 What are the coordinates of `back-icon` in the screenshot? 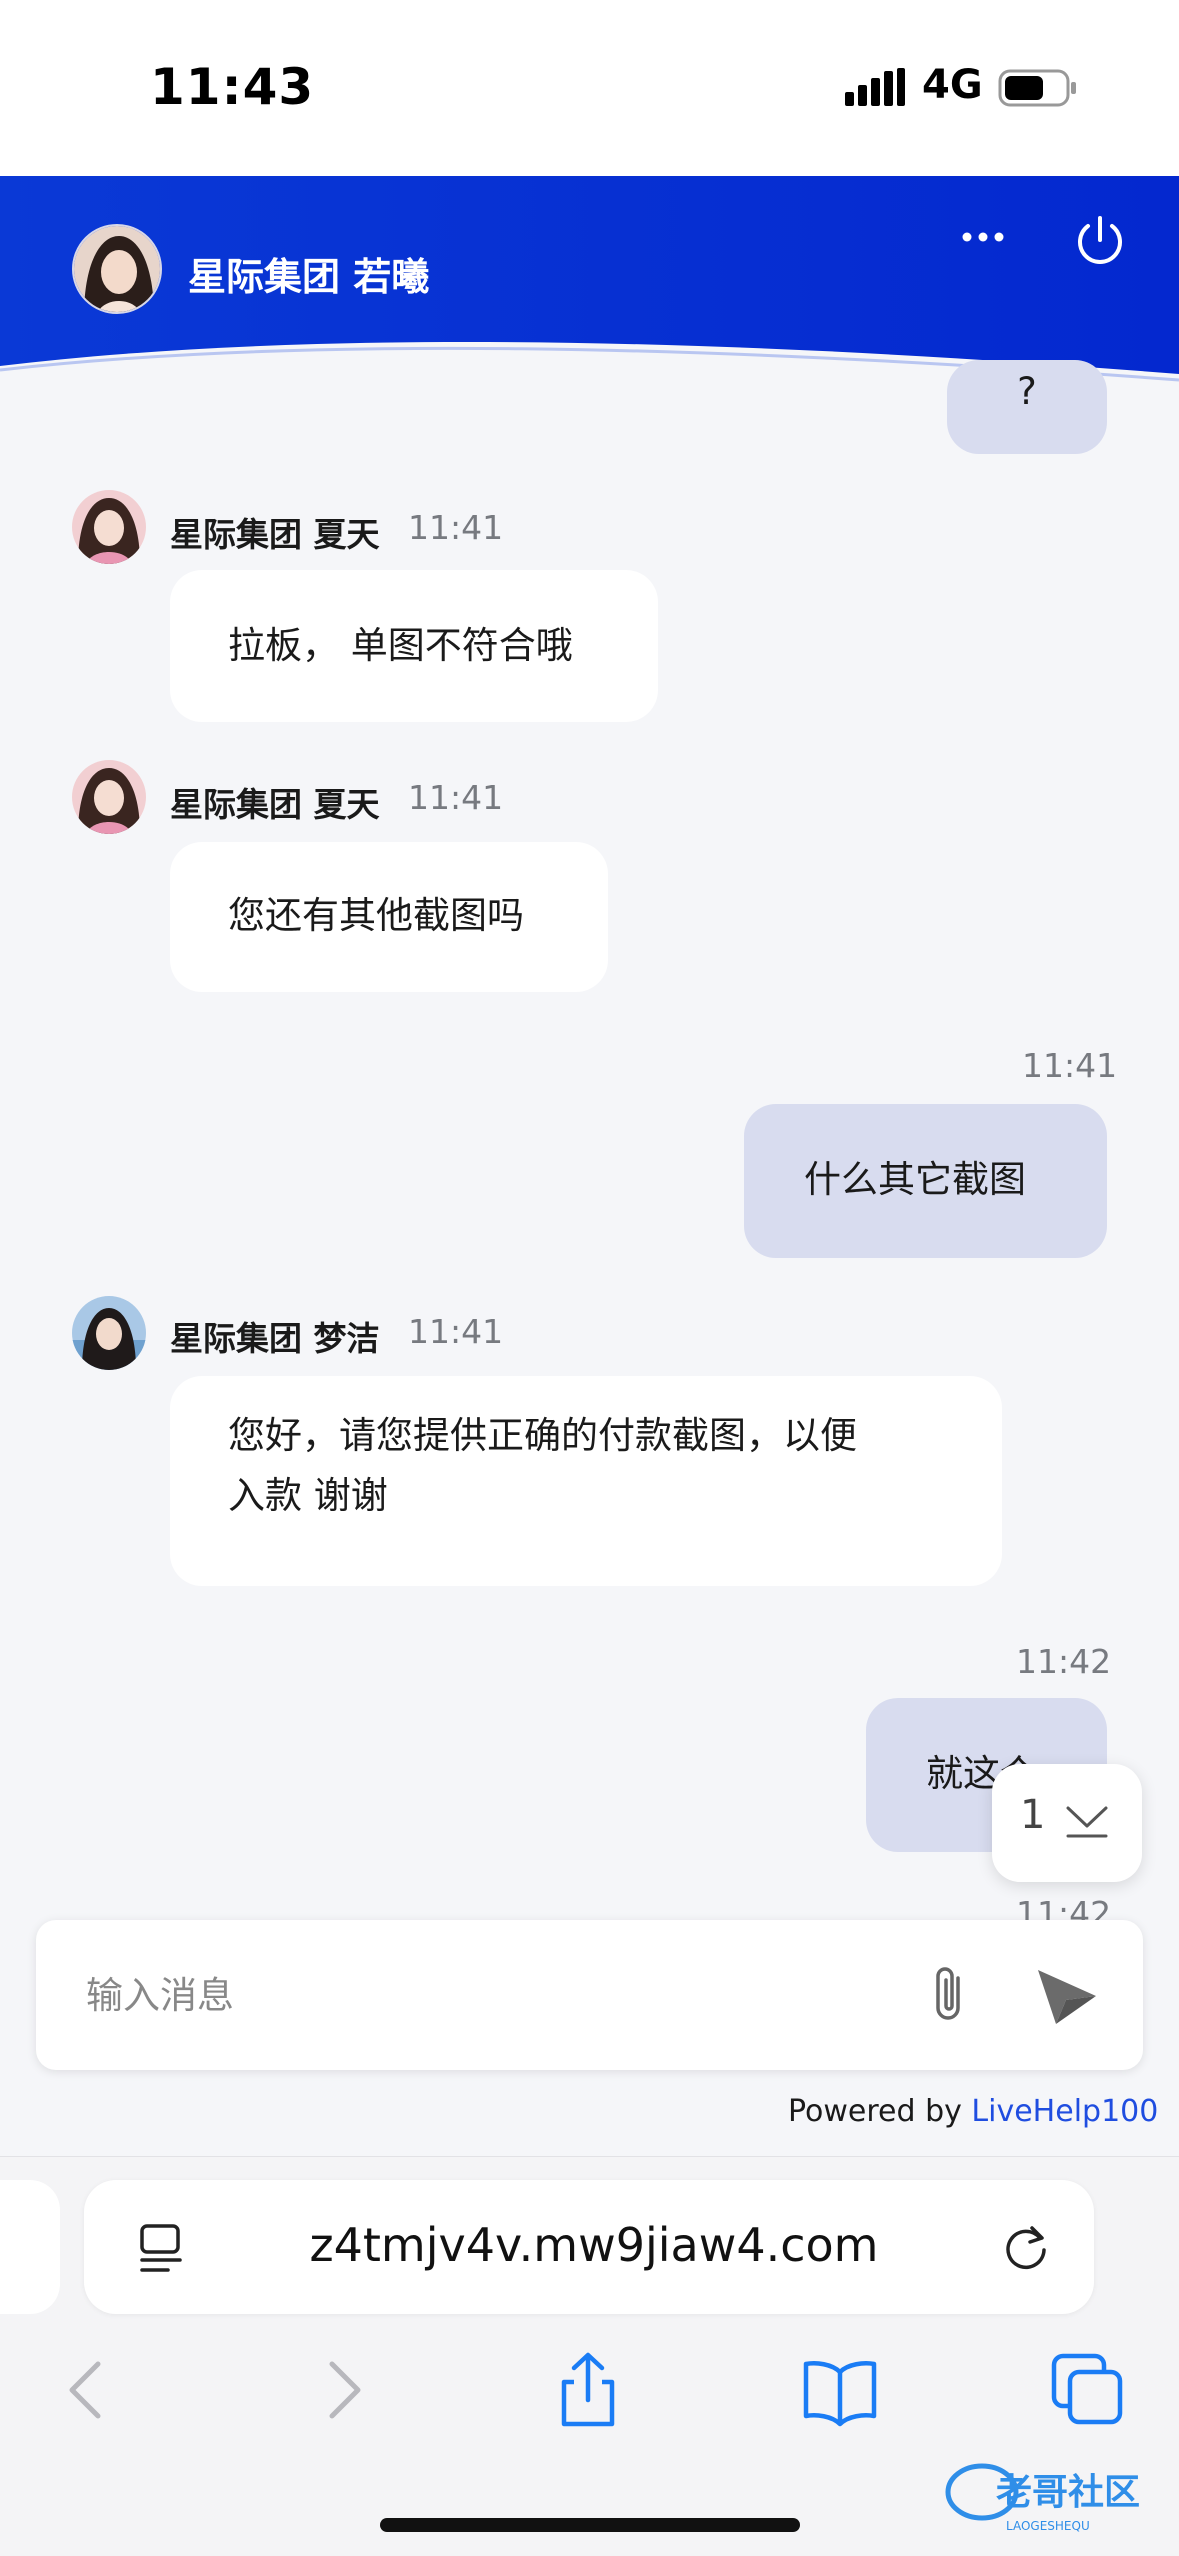 It's located at (88, 2390).